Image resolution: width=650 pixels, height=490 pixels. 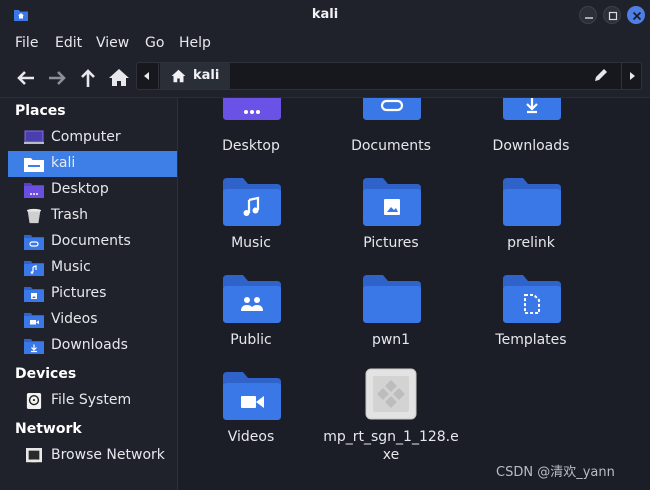 I want to click on section-devices: Devices, so click(x=46, y=374).